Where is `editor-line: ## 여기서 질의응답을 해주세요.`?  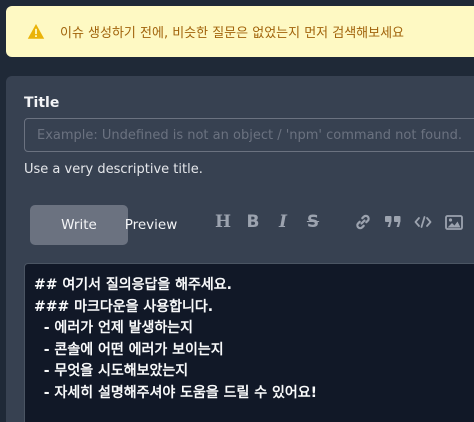 editor-line: ## 여기서 질의응답을 해주세요. is located at coordinates (133, 285).